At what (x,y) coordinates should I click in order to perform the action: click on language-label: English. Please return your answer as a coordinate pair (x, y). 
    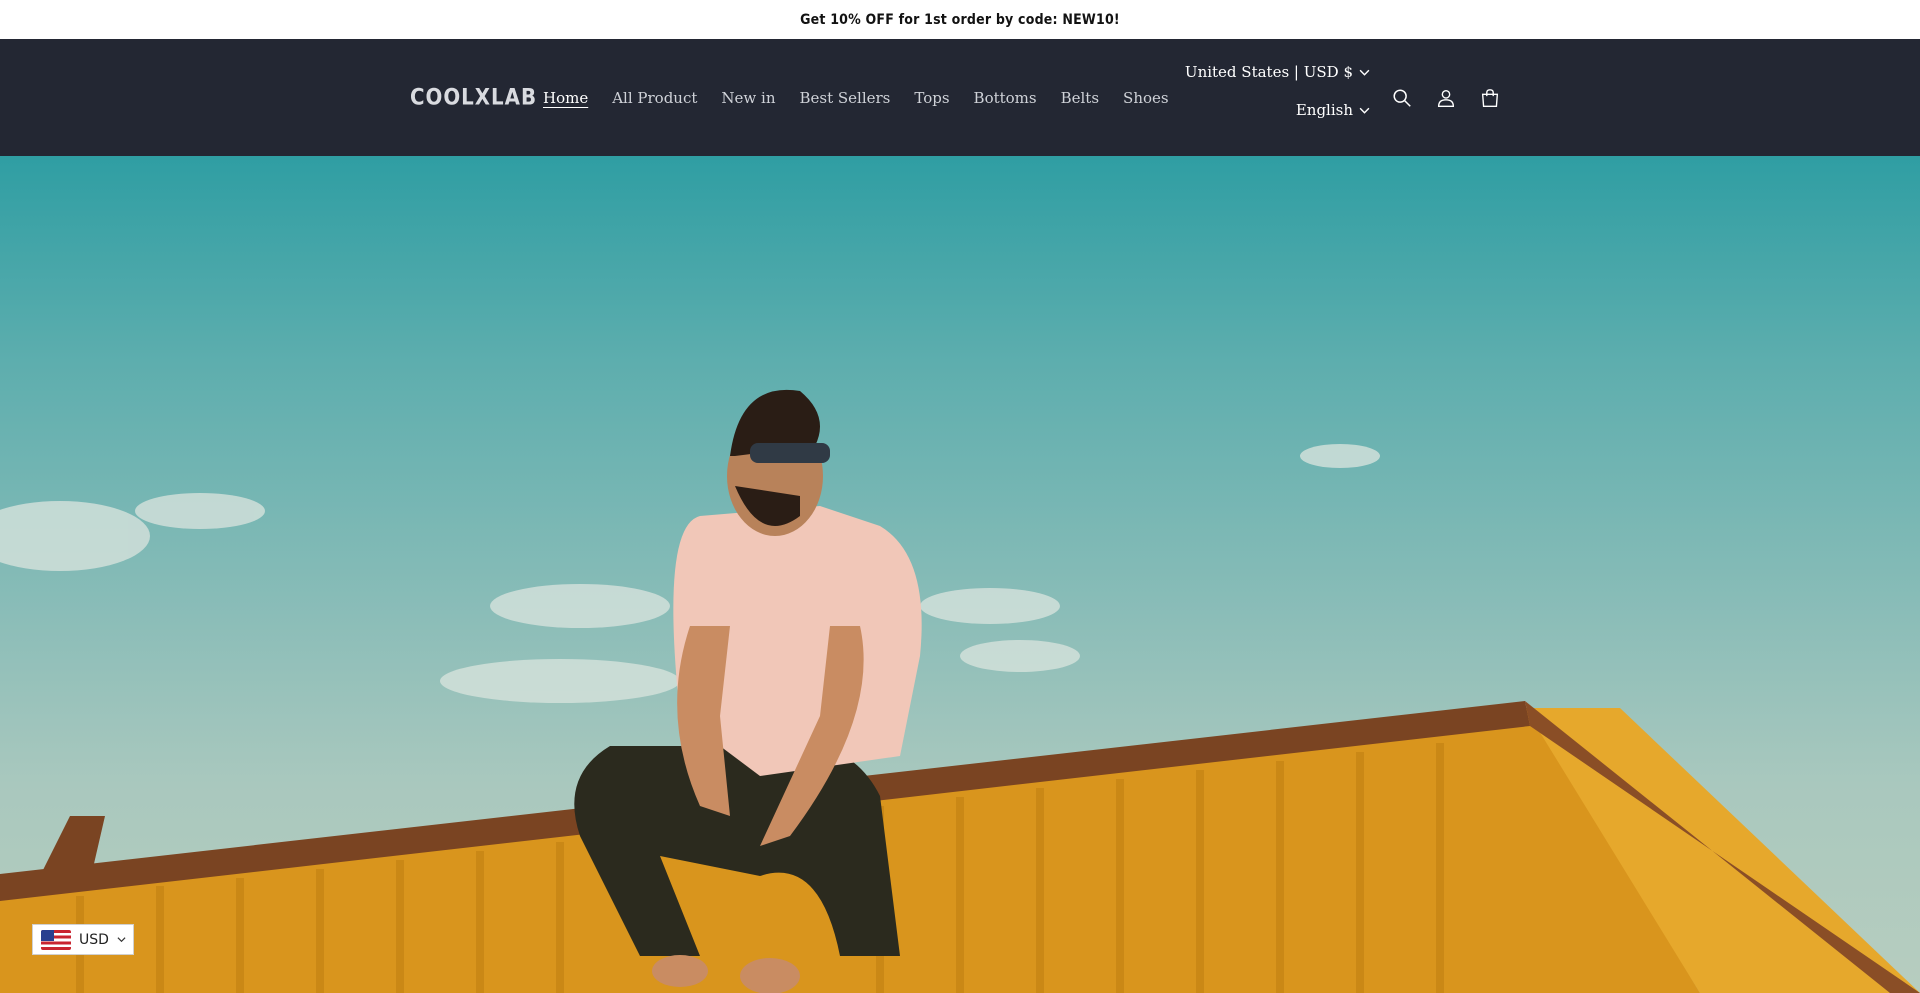
    Looking at the image, I should click on (1324, 110).